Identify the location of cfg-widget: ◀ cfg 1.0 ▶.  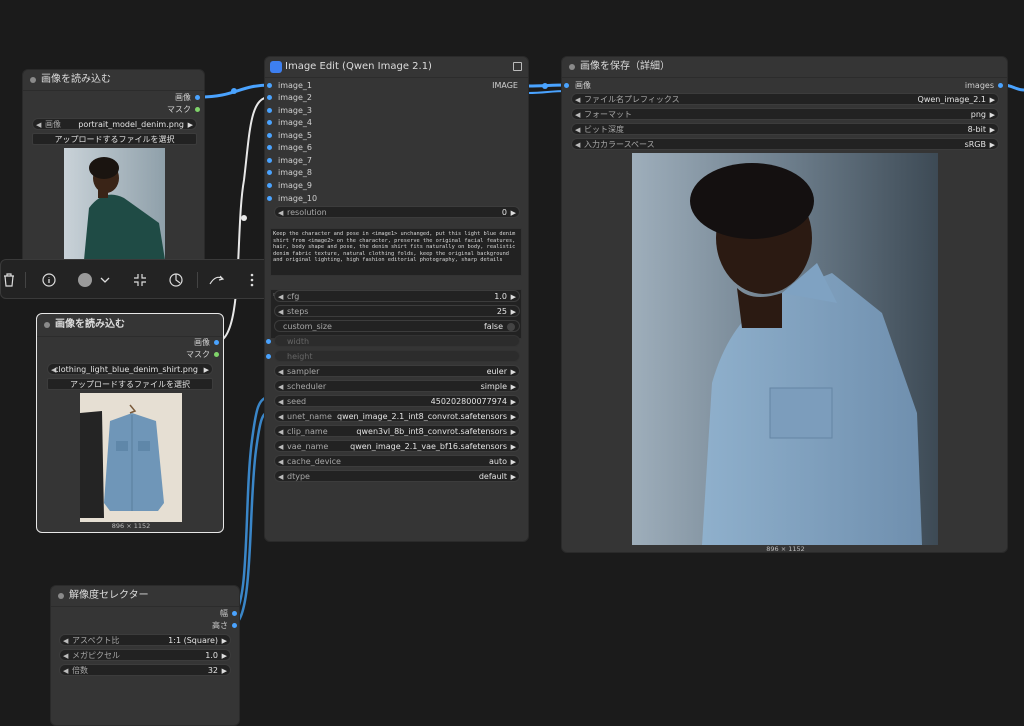
(397, 296).